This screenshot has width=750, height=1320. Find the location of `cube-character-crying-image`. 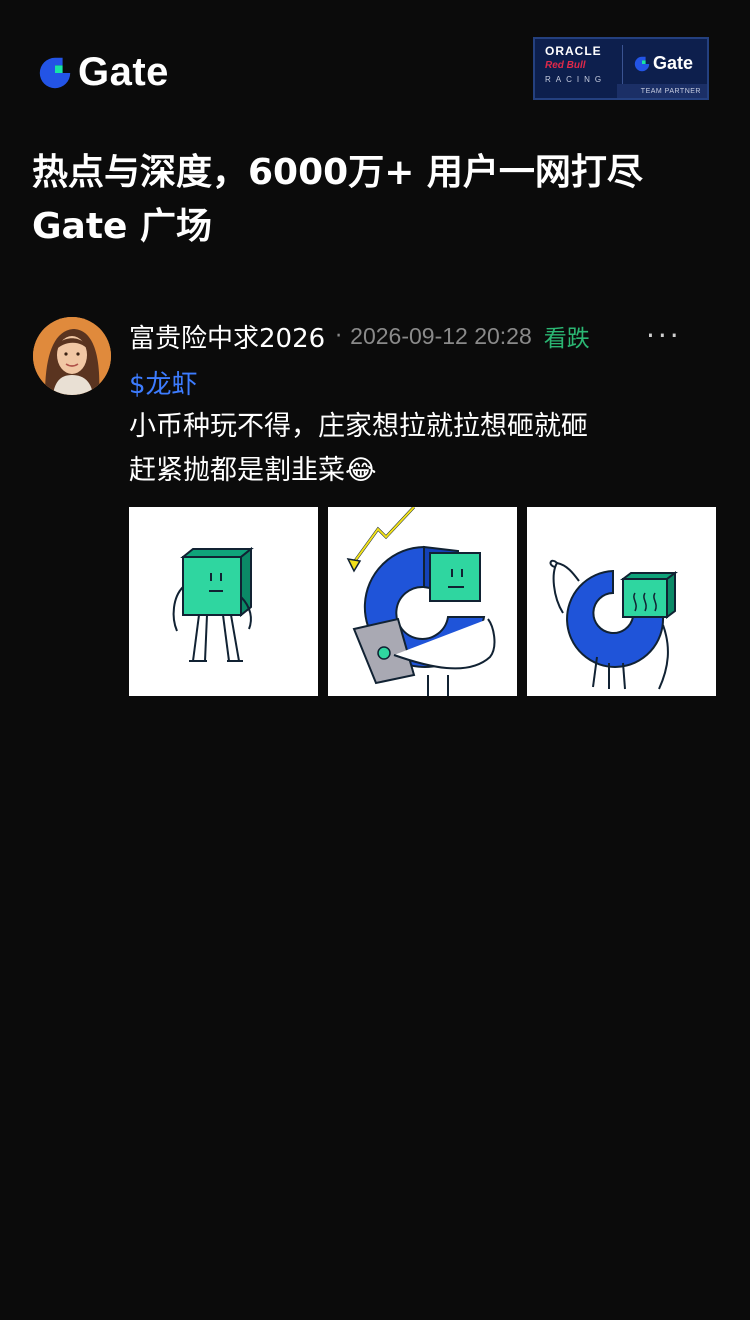

cube-character-crying-image is located at coordinates (613, 624).